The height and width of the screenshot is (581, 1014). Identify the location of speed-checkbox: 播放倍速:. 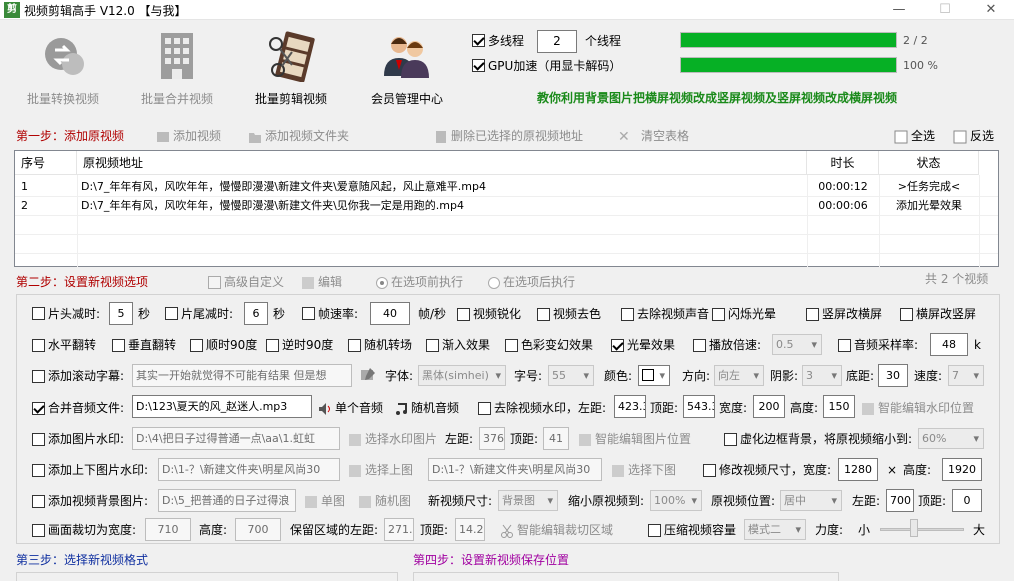
(727, 345).